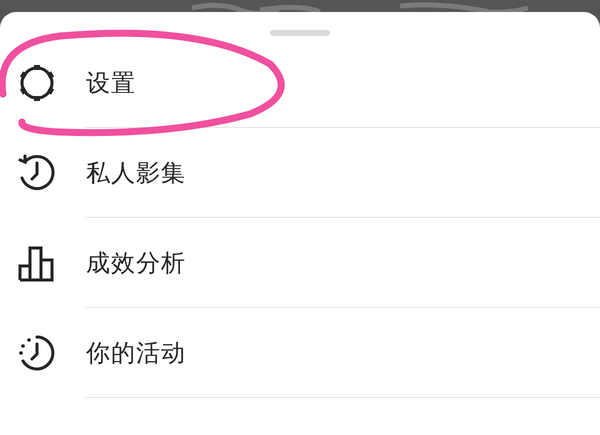  I want to click on drag-handle, so click(300, 33).